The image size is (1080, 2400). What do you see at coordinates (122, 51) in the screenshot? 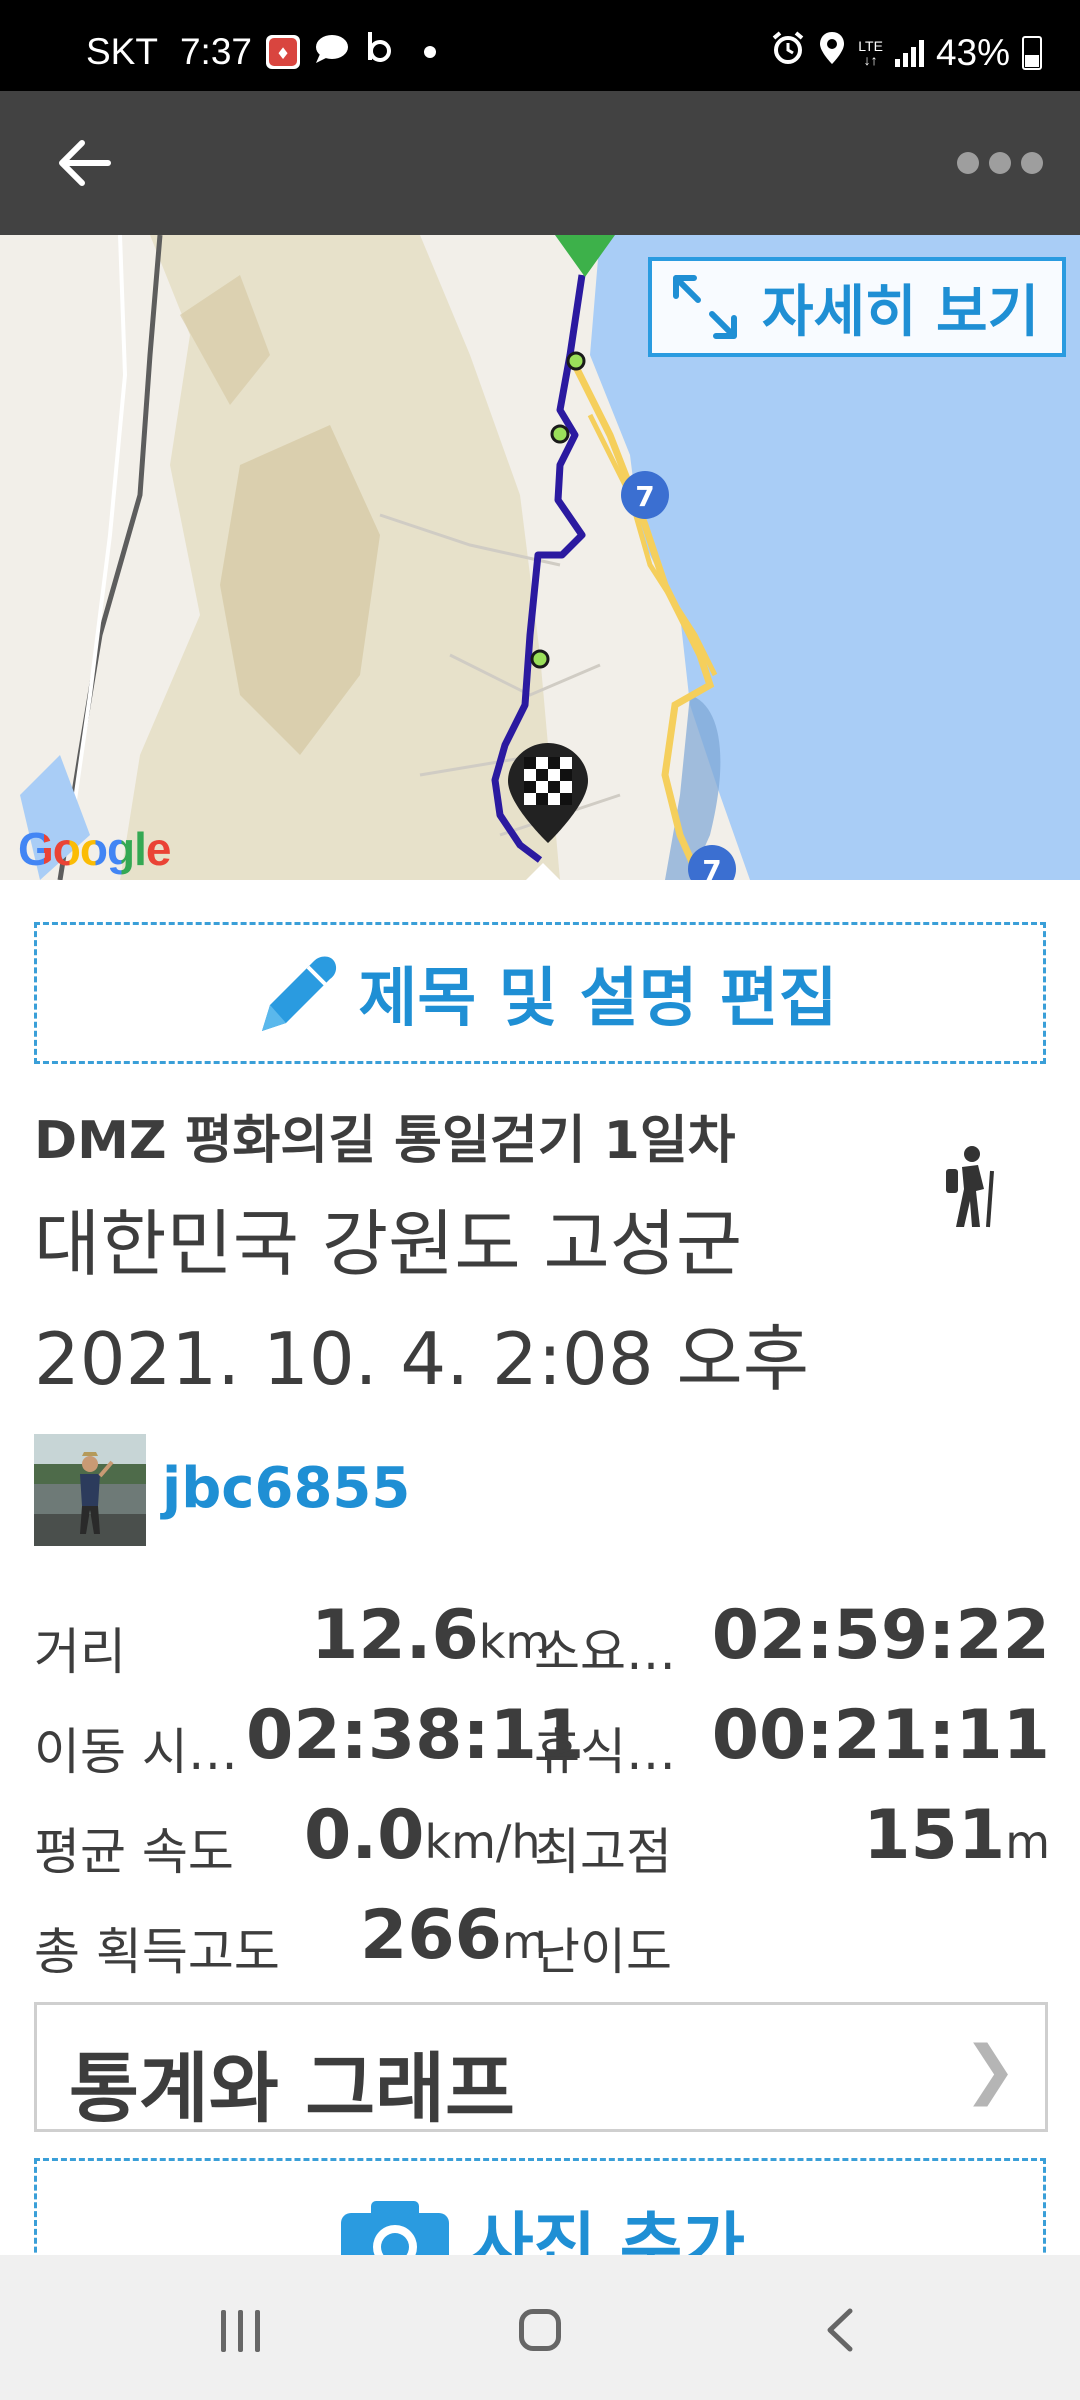
I see `carrier-label: SKT` at bounding box center [122, 51].